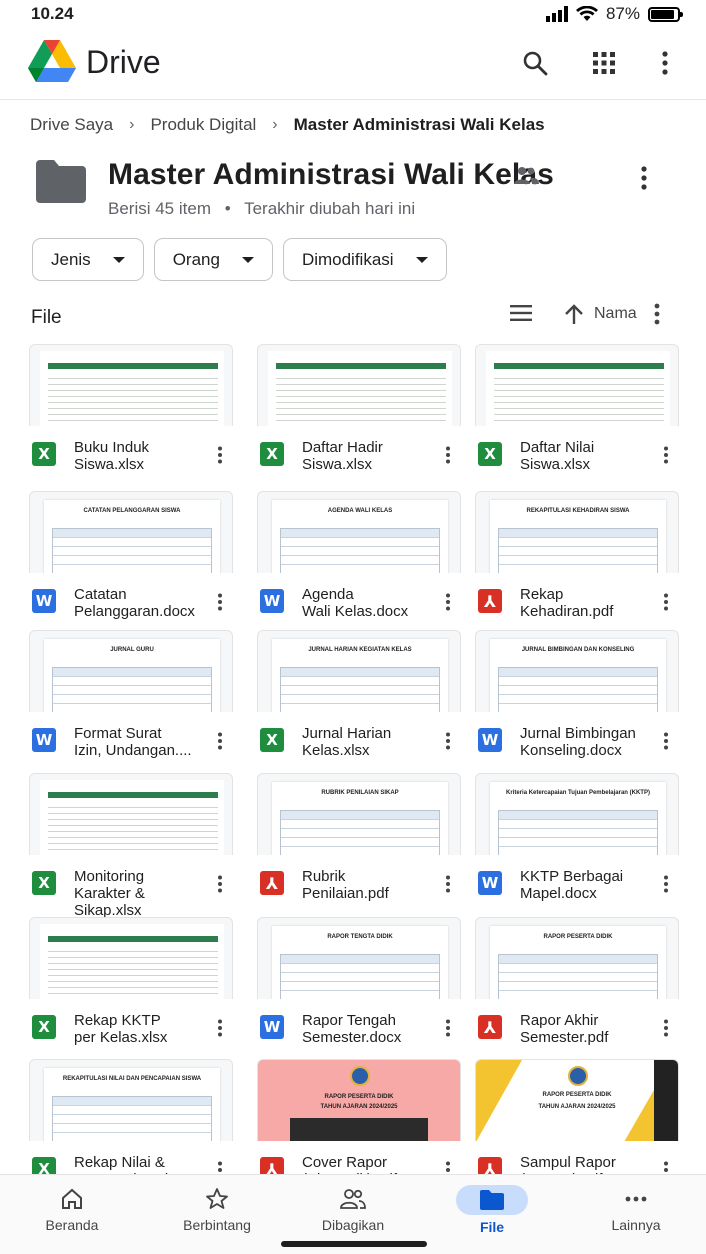 The width and height of the screenshot is (706, 1254). Describe the element at coordinates (564, 1037) in the screenshot. I see `file-name-line: Semester.pdf` at that location.